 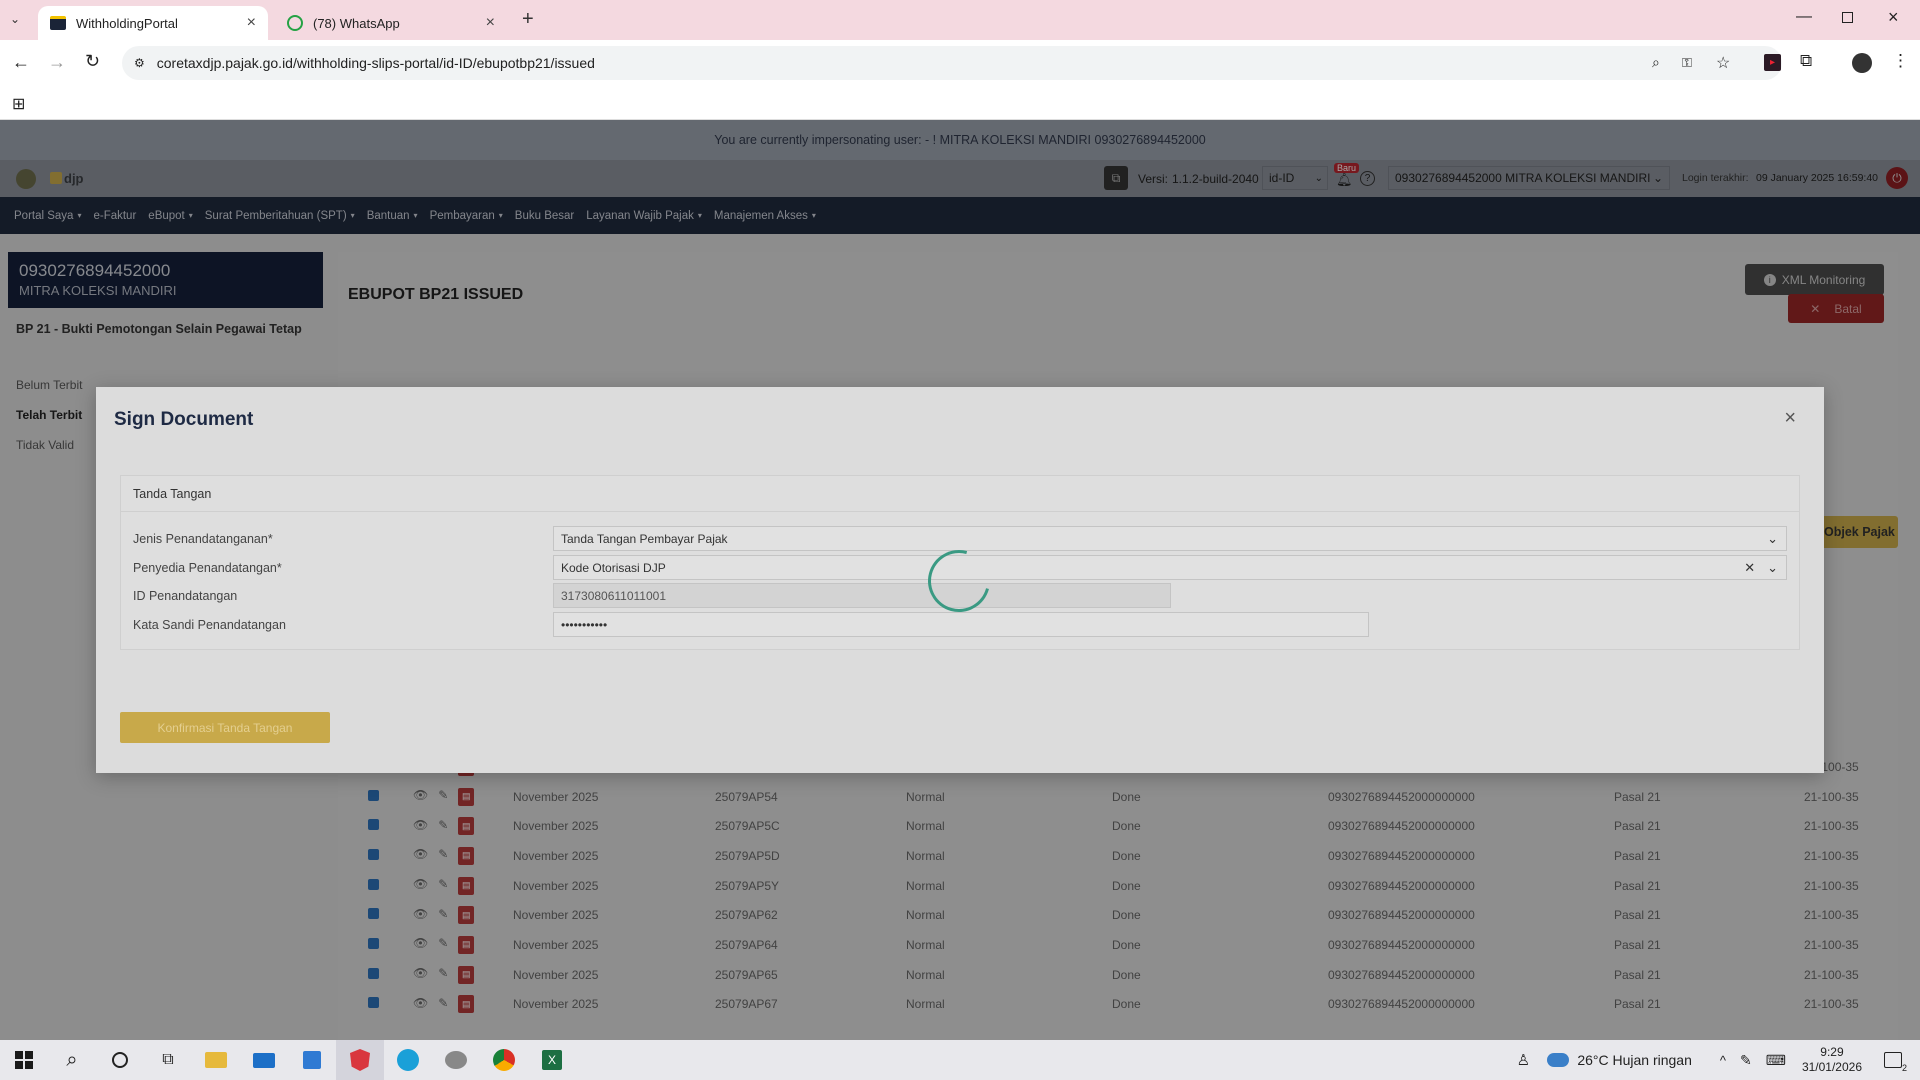 What do you see at coordinates (264, 1060) in the screenshot?
I see `mail-icon` at bounding box center [264, 1060].